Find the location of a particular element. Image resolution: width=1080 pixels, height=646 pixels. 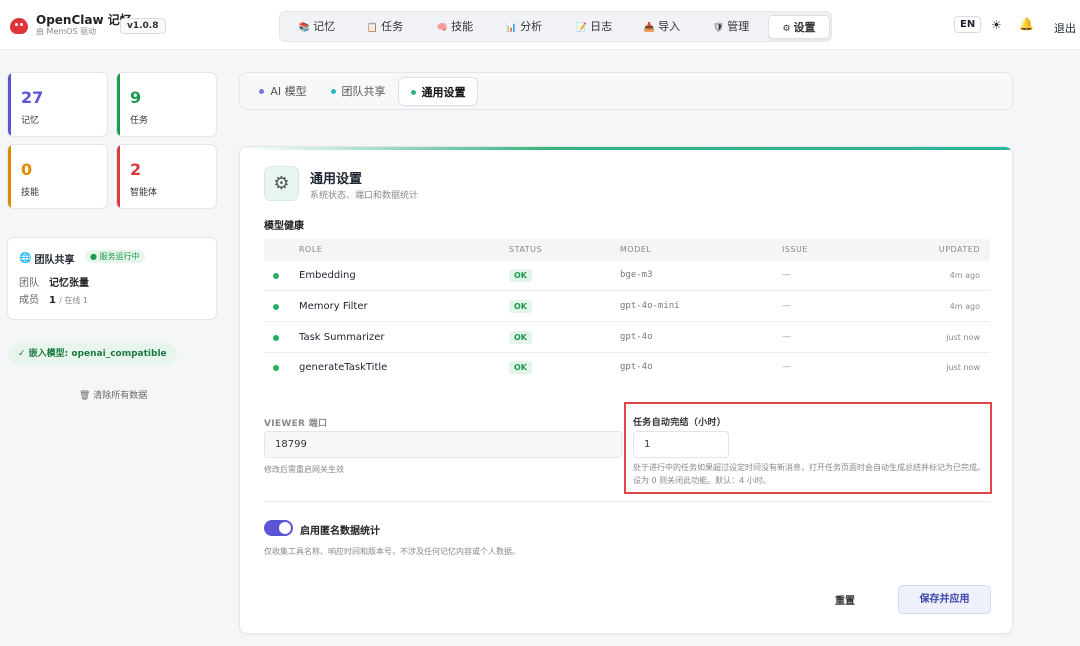

table-row: Task Summarizer OK gpt-4o — just now is located at coordinates (627, 338).